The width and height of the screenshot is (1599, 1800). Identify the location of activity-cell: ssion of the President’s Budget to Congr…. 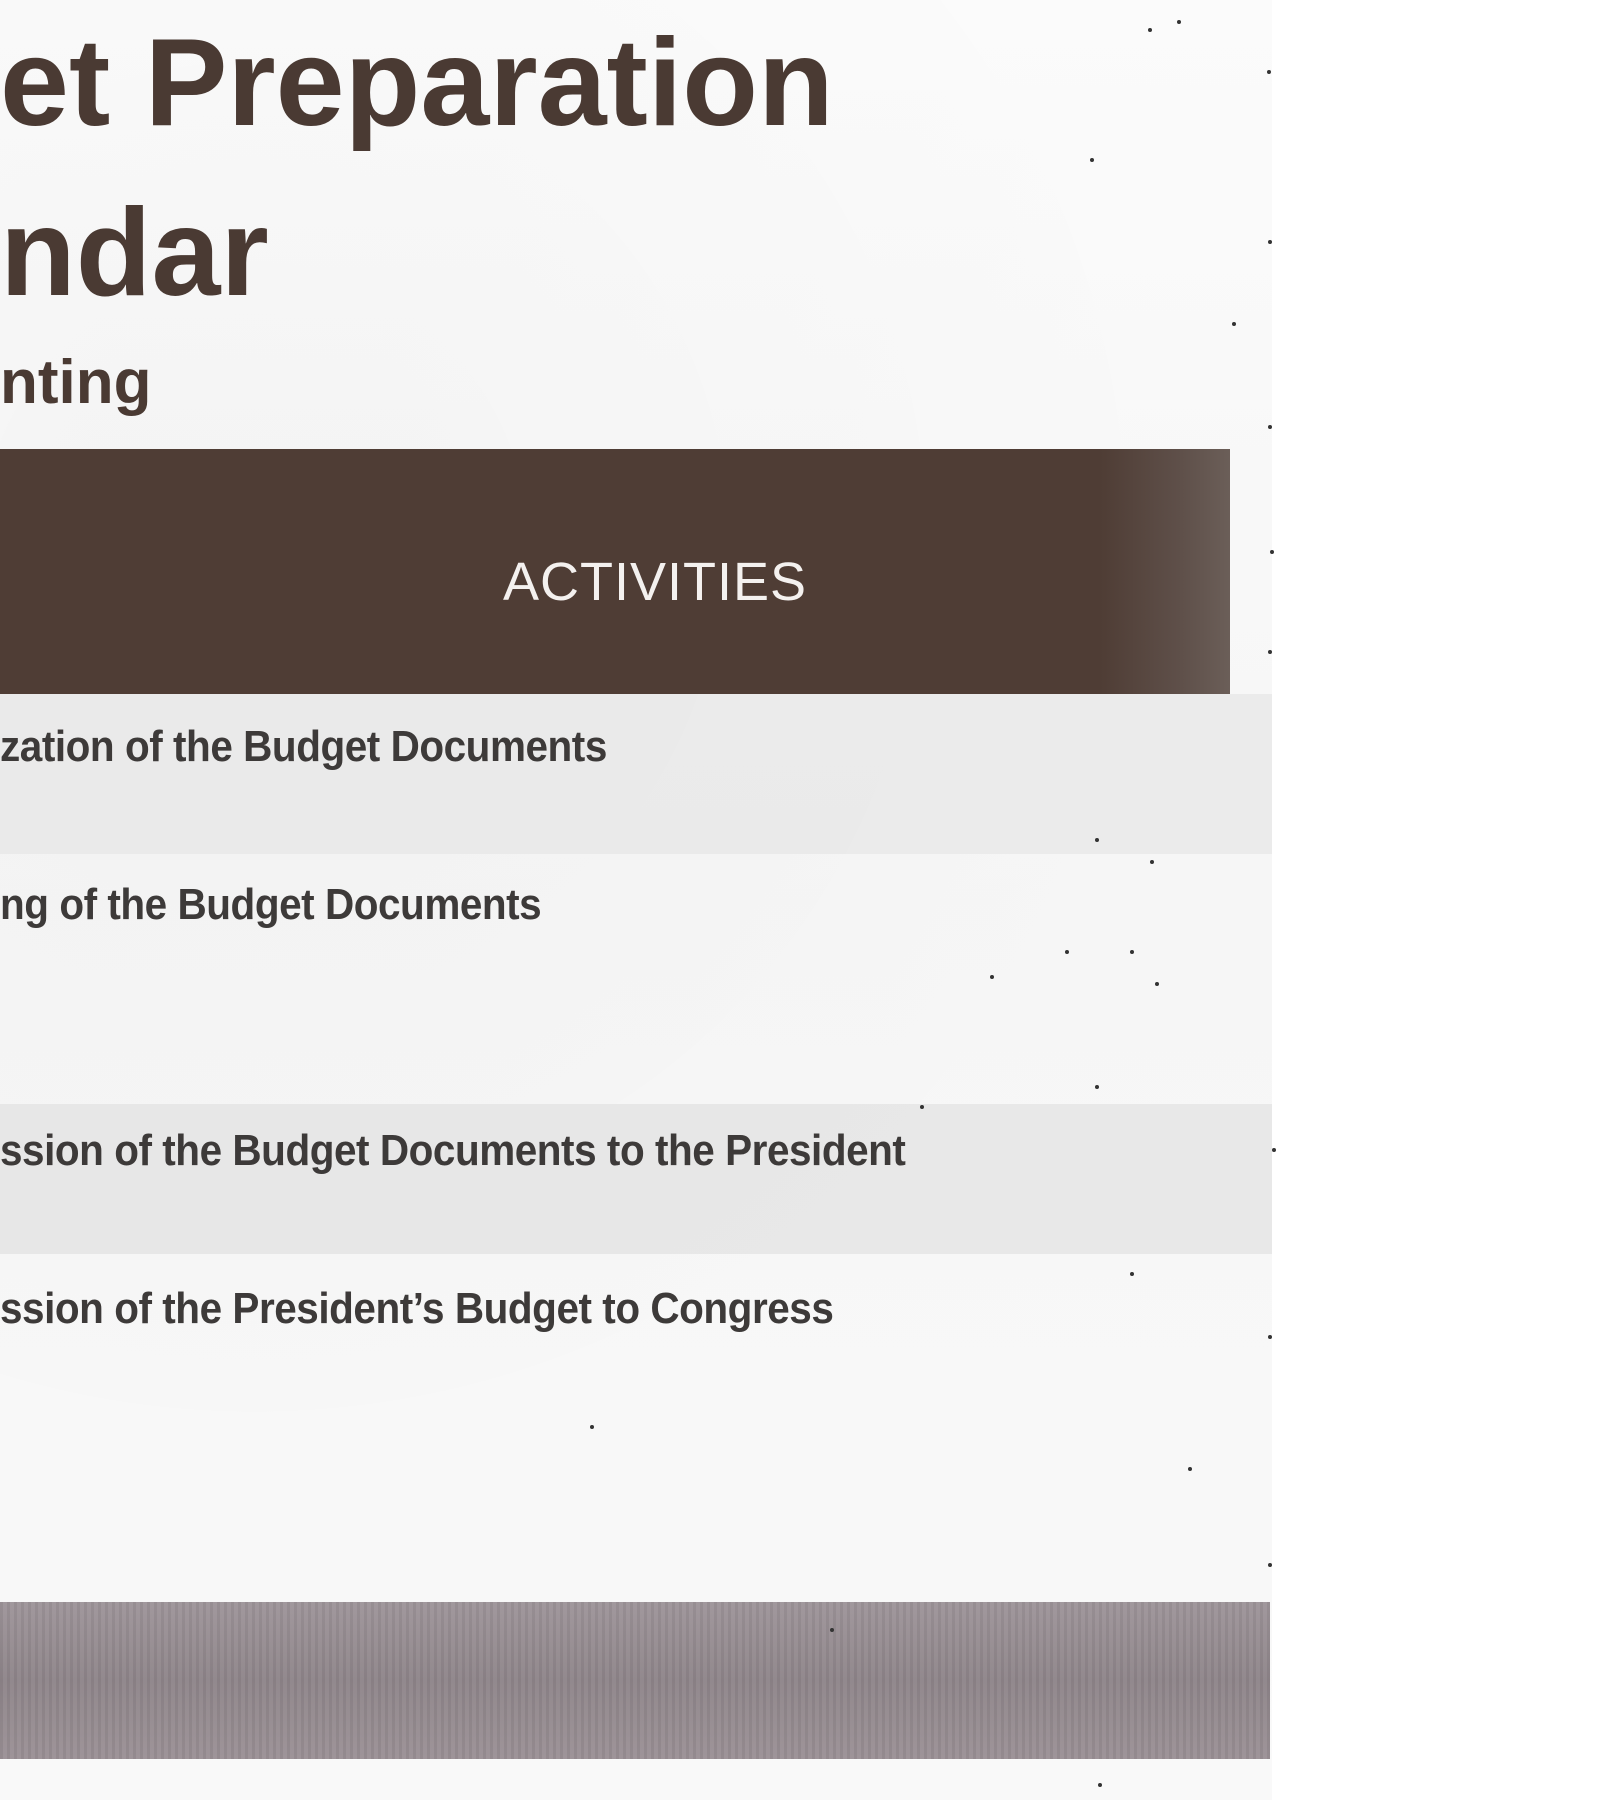
(417, 1308).